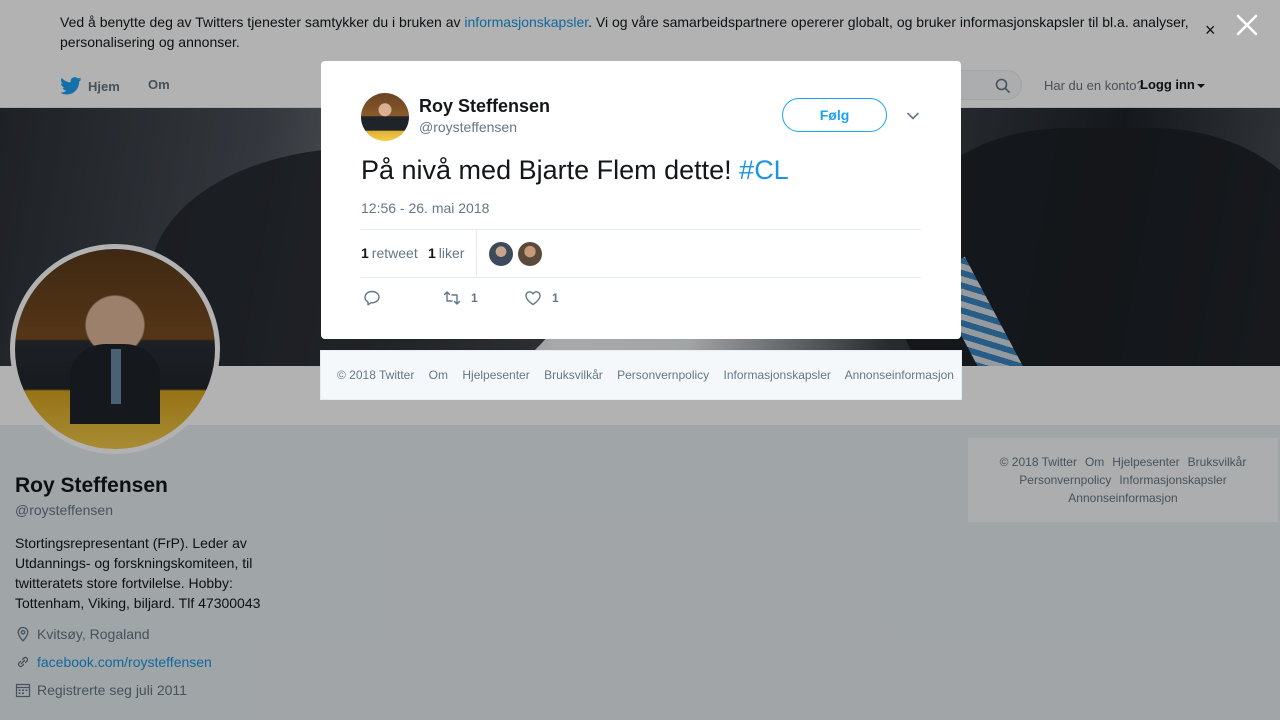  Describe the element at coordinates (376, 375) in the screenshot. I see `footer-copyright: © 2018 Twitter` at that location.